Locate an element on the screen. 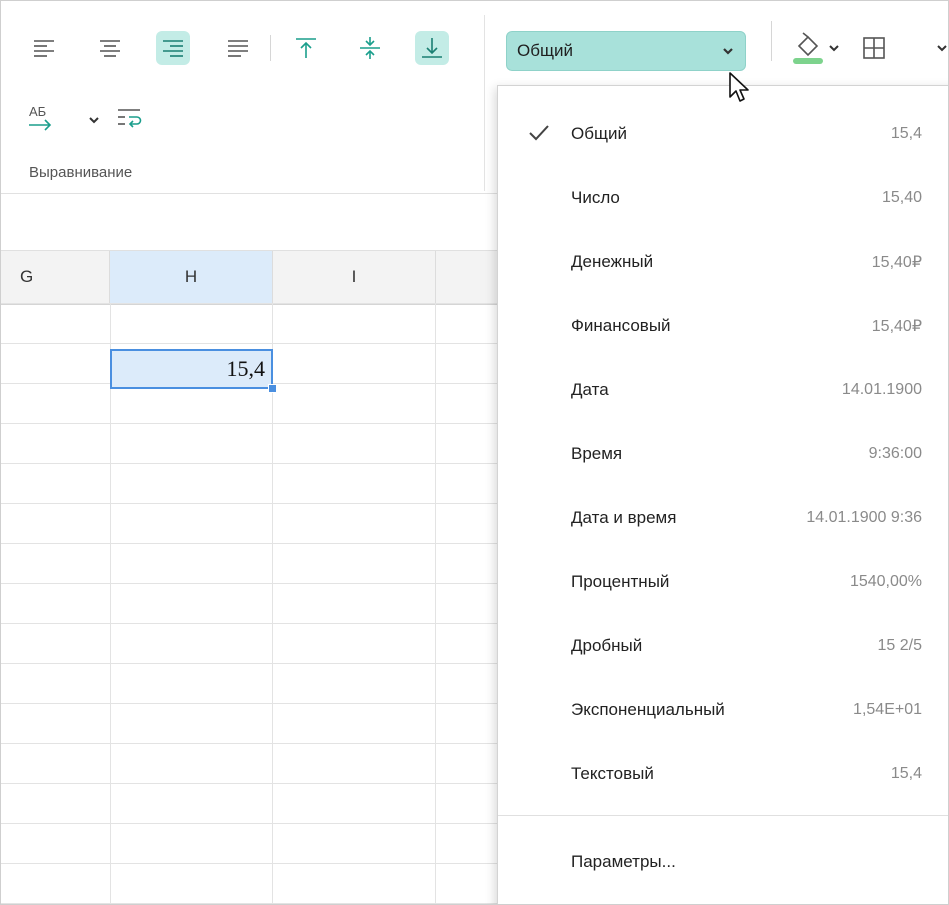 Image resolution: width=949 pixels, height=905 pixels. align-top-icon is located at coordinates (306, 48).